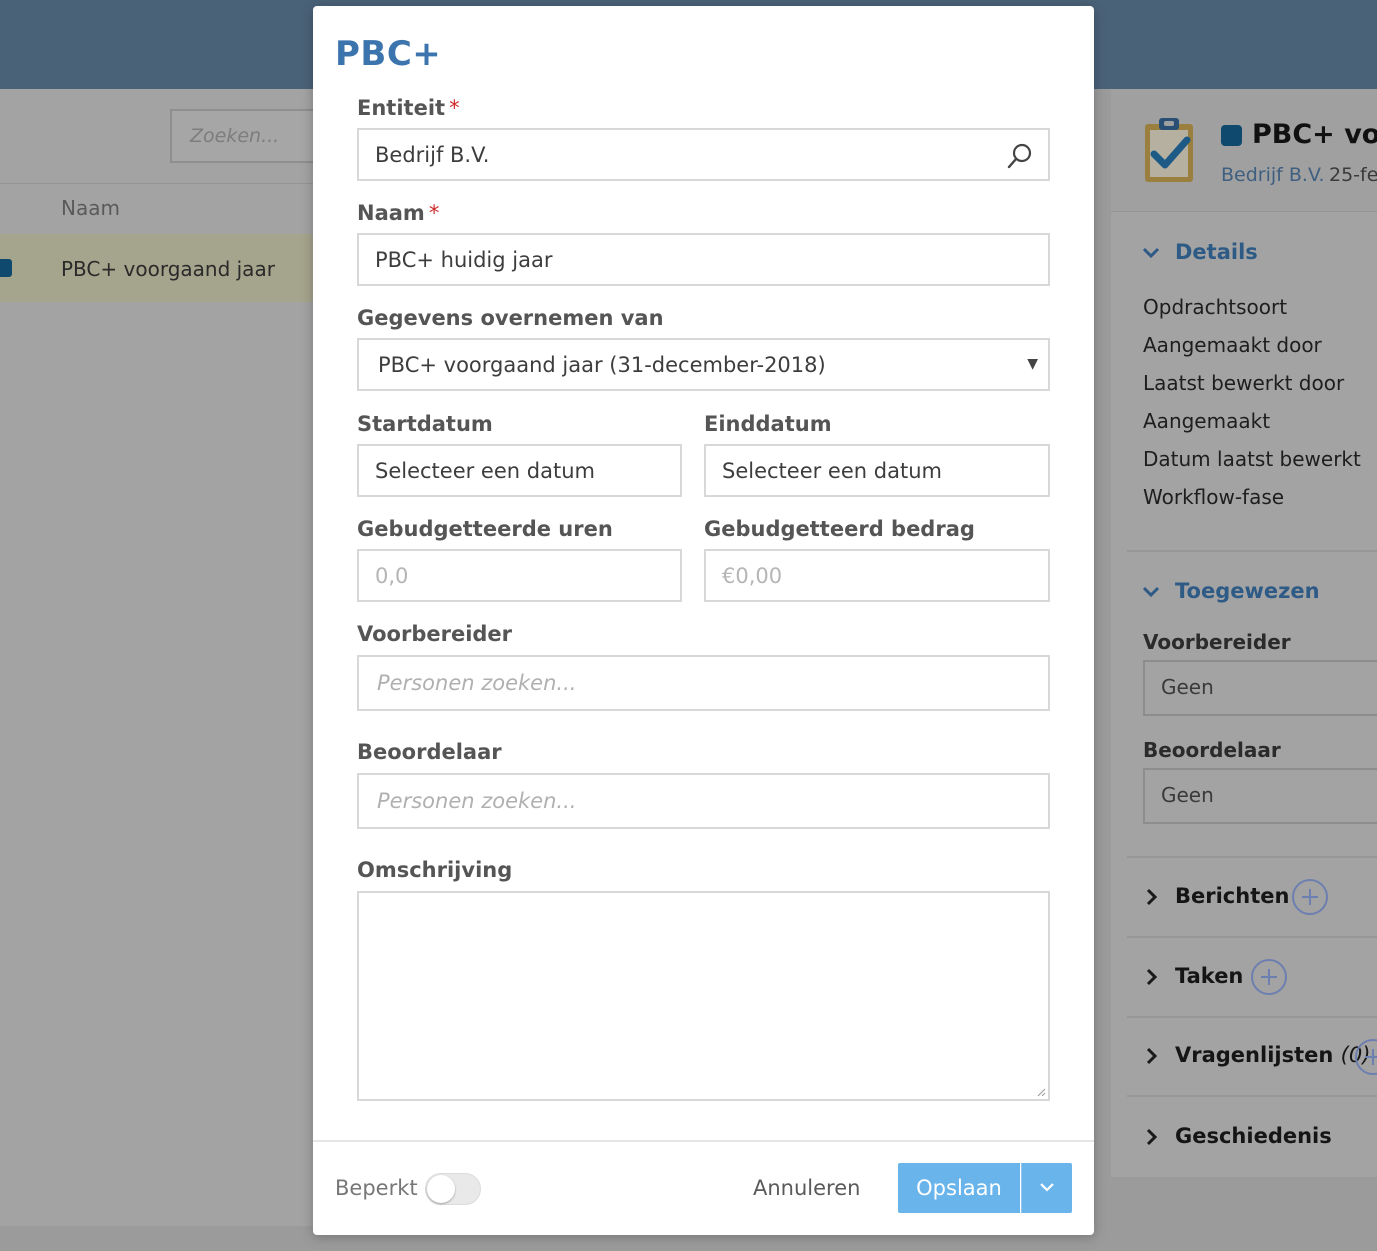 The image size is (1377, 1251). Describe the element at coordinates (1366, 1057) in the screenshot. I see `add-questionnaire-icon` at that location.